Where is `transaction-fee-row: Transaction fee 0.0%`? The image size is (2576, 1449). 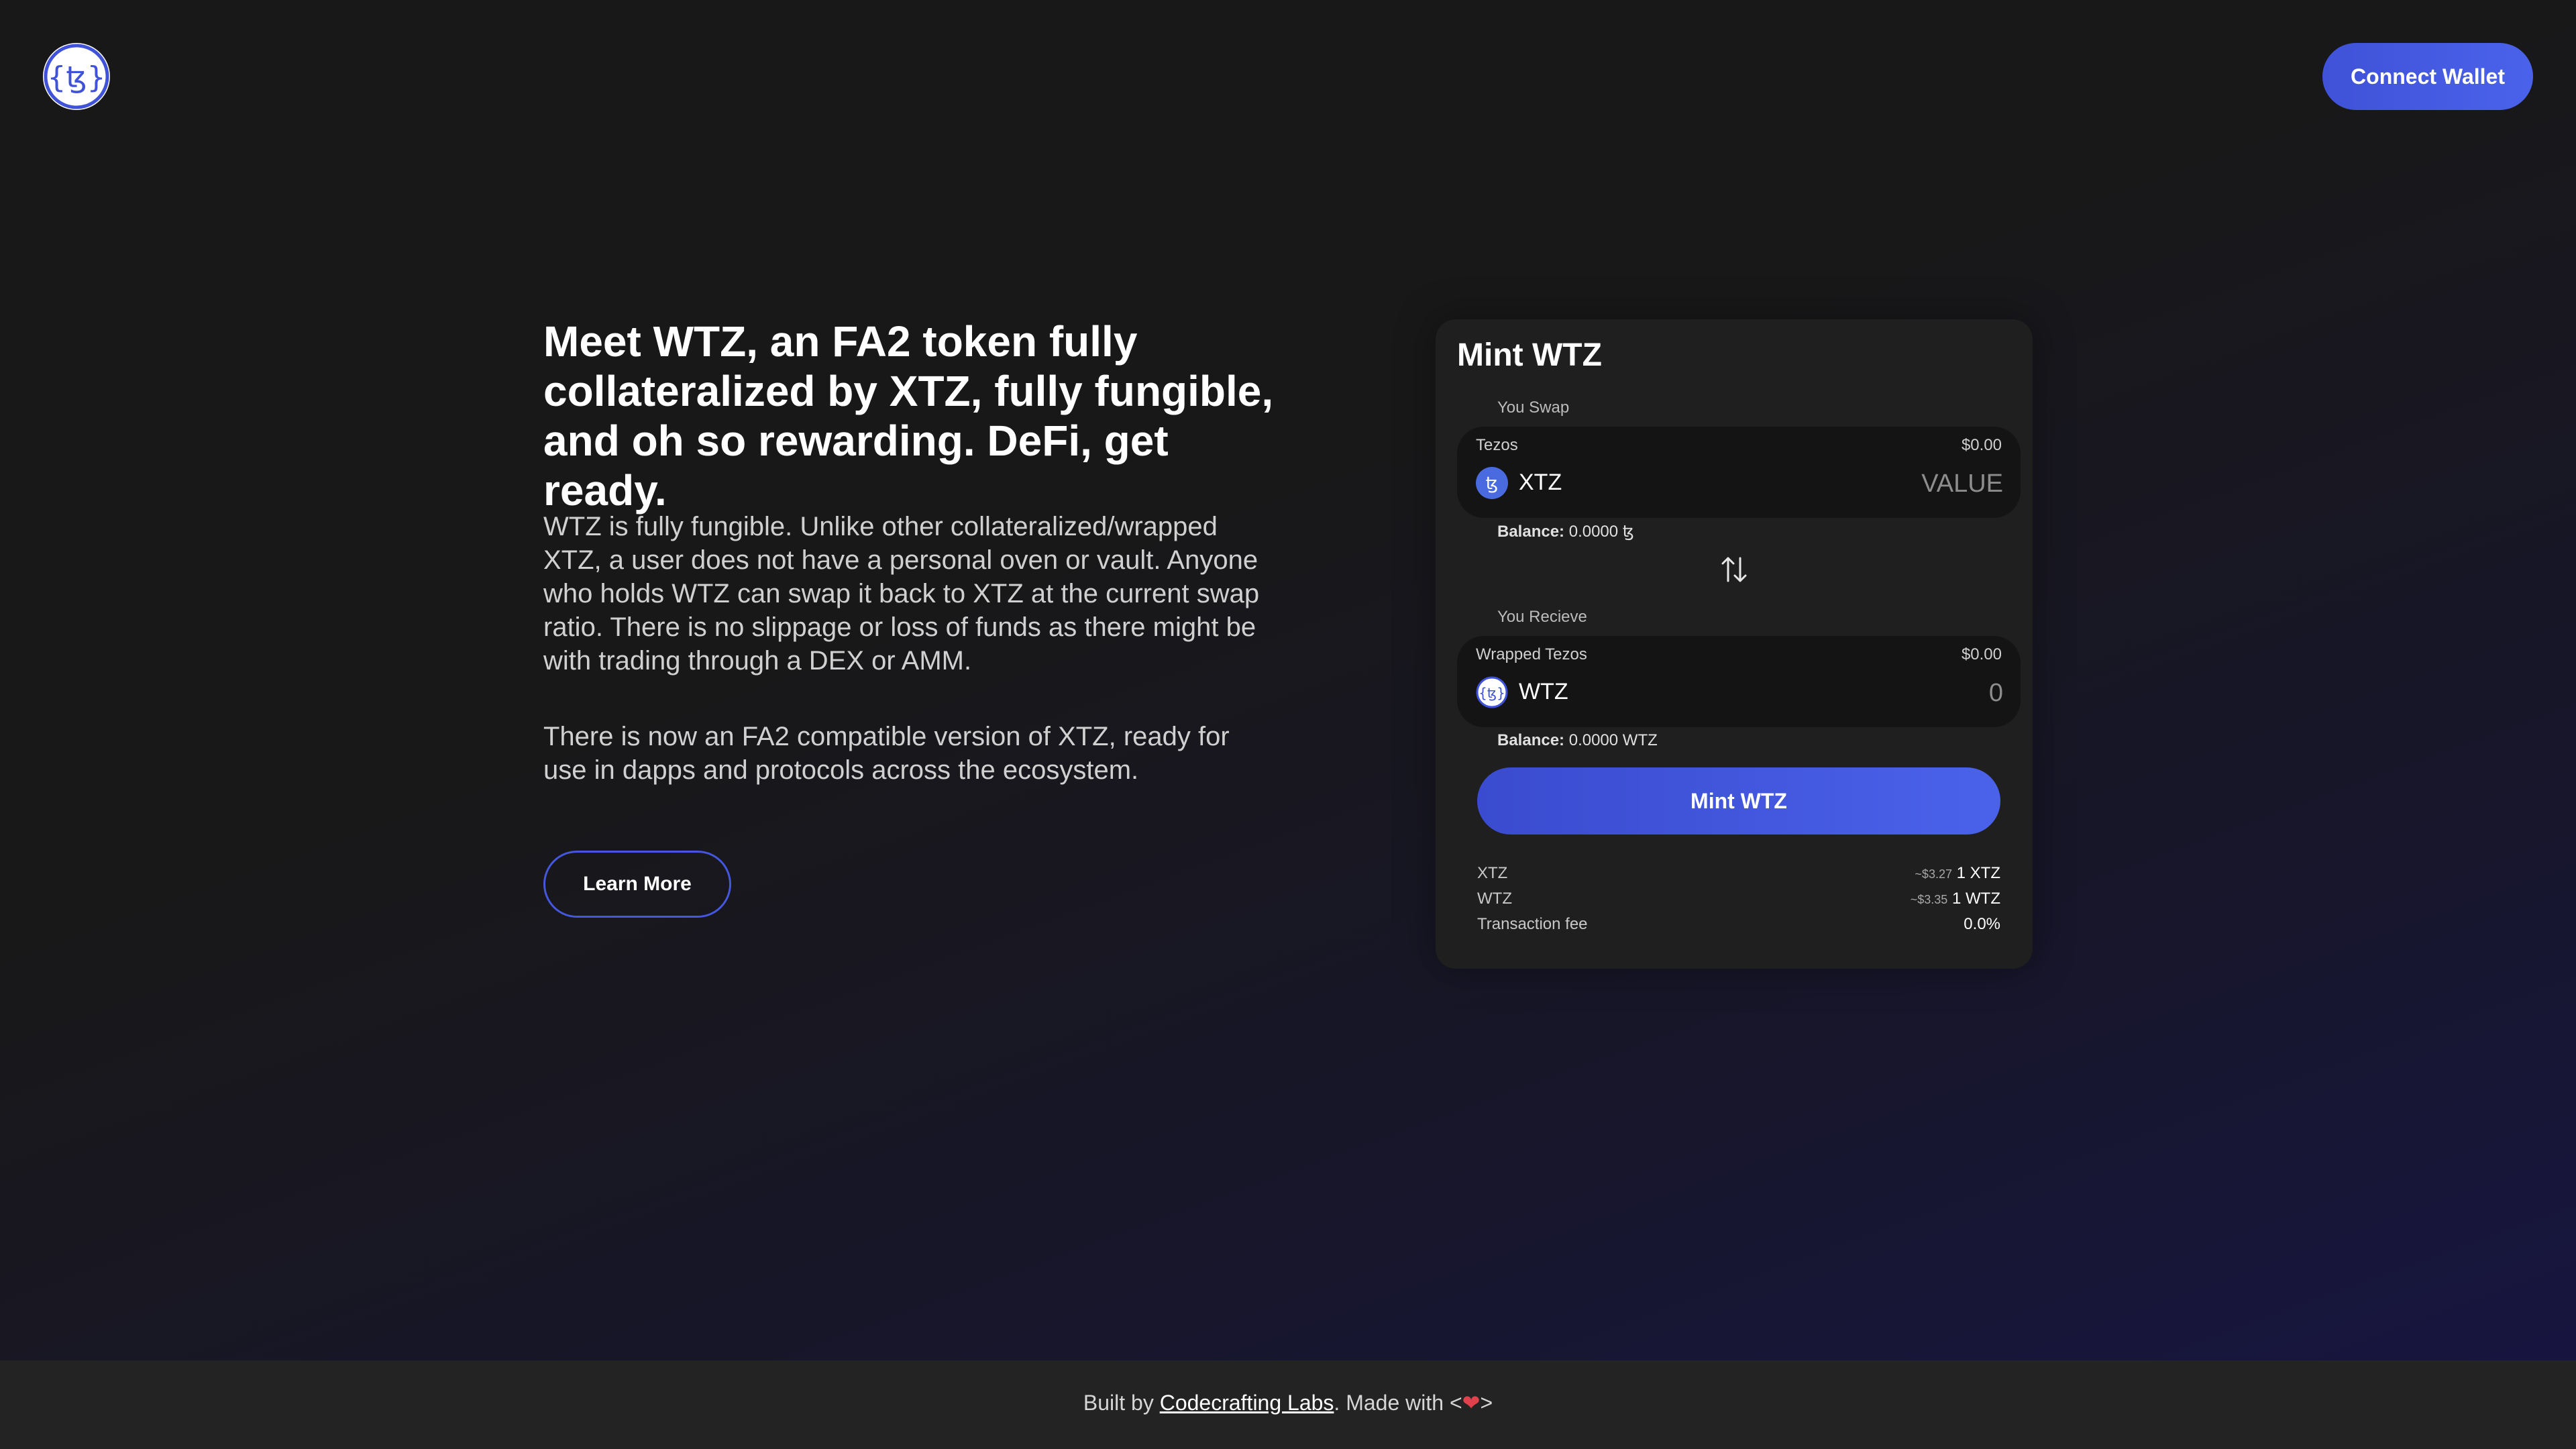
transaction-fee-row: Transaction fee 0.0% is located at coordinates (1738, 926).